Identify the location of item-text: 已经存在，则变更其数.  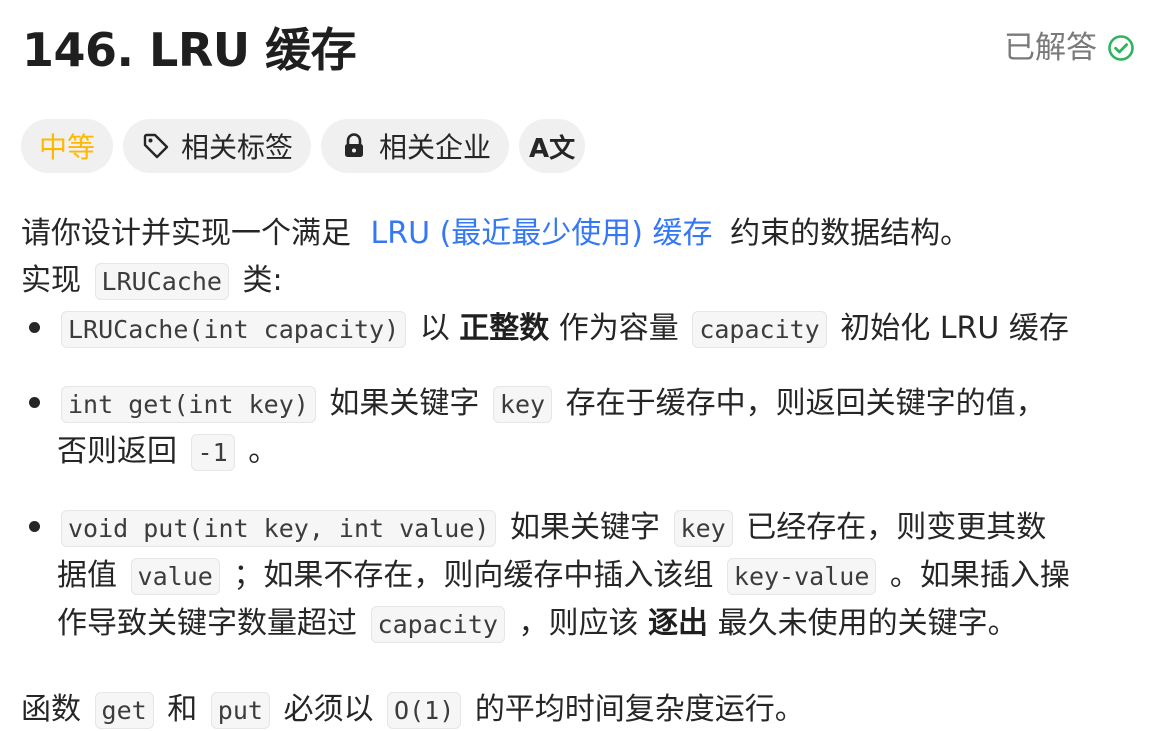
(896, 527).